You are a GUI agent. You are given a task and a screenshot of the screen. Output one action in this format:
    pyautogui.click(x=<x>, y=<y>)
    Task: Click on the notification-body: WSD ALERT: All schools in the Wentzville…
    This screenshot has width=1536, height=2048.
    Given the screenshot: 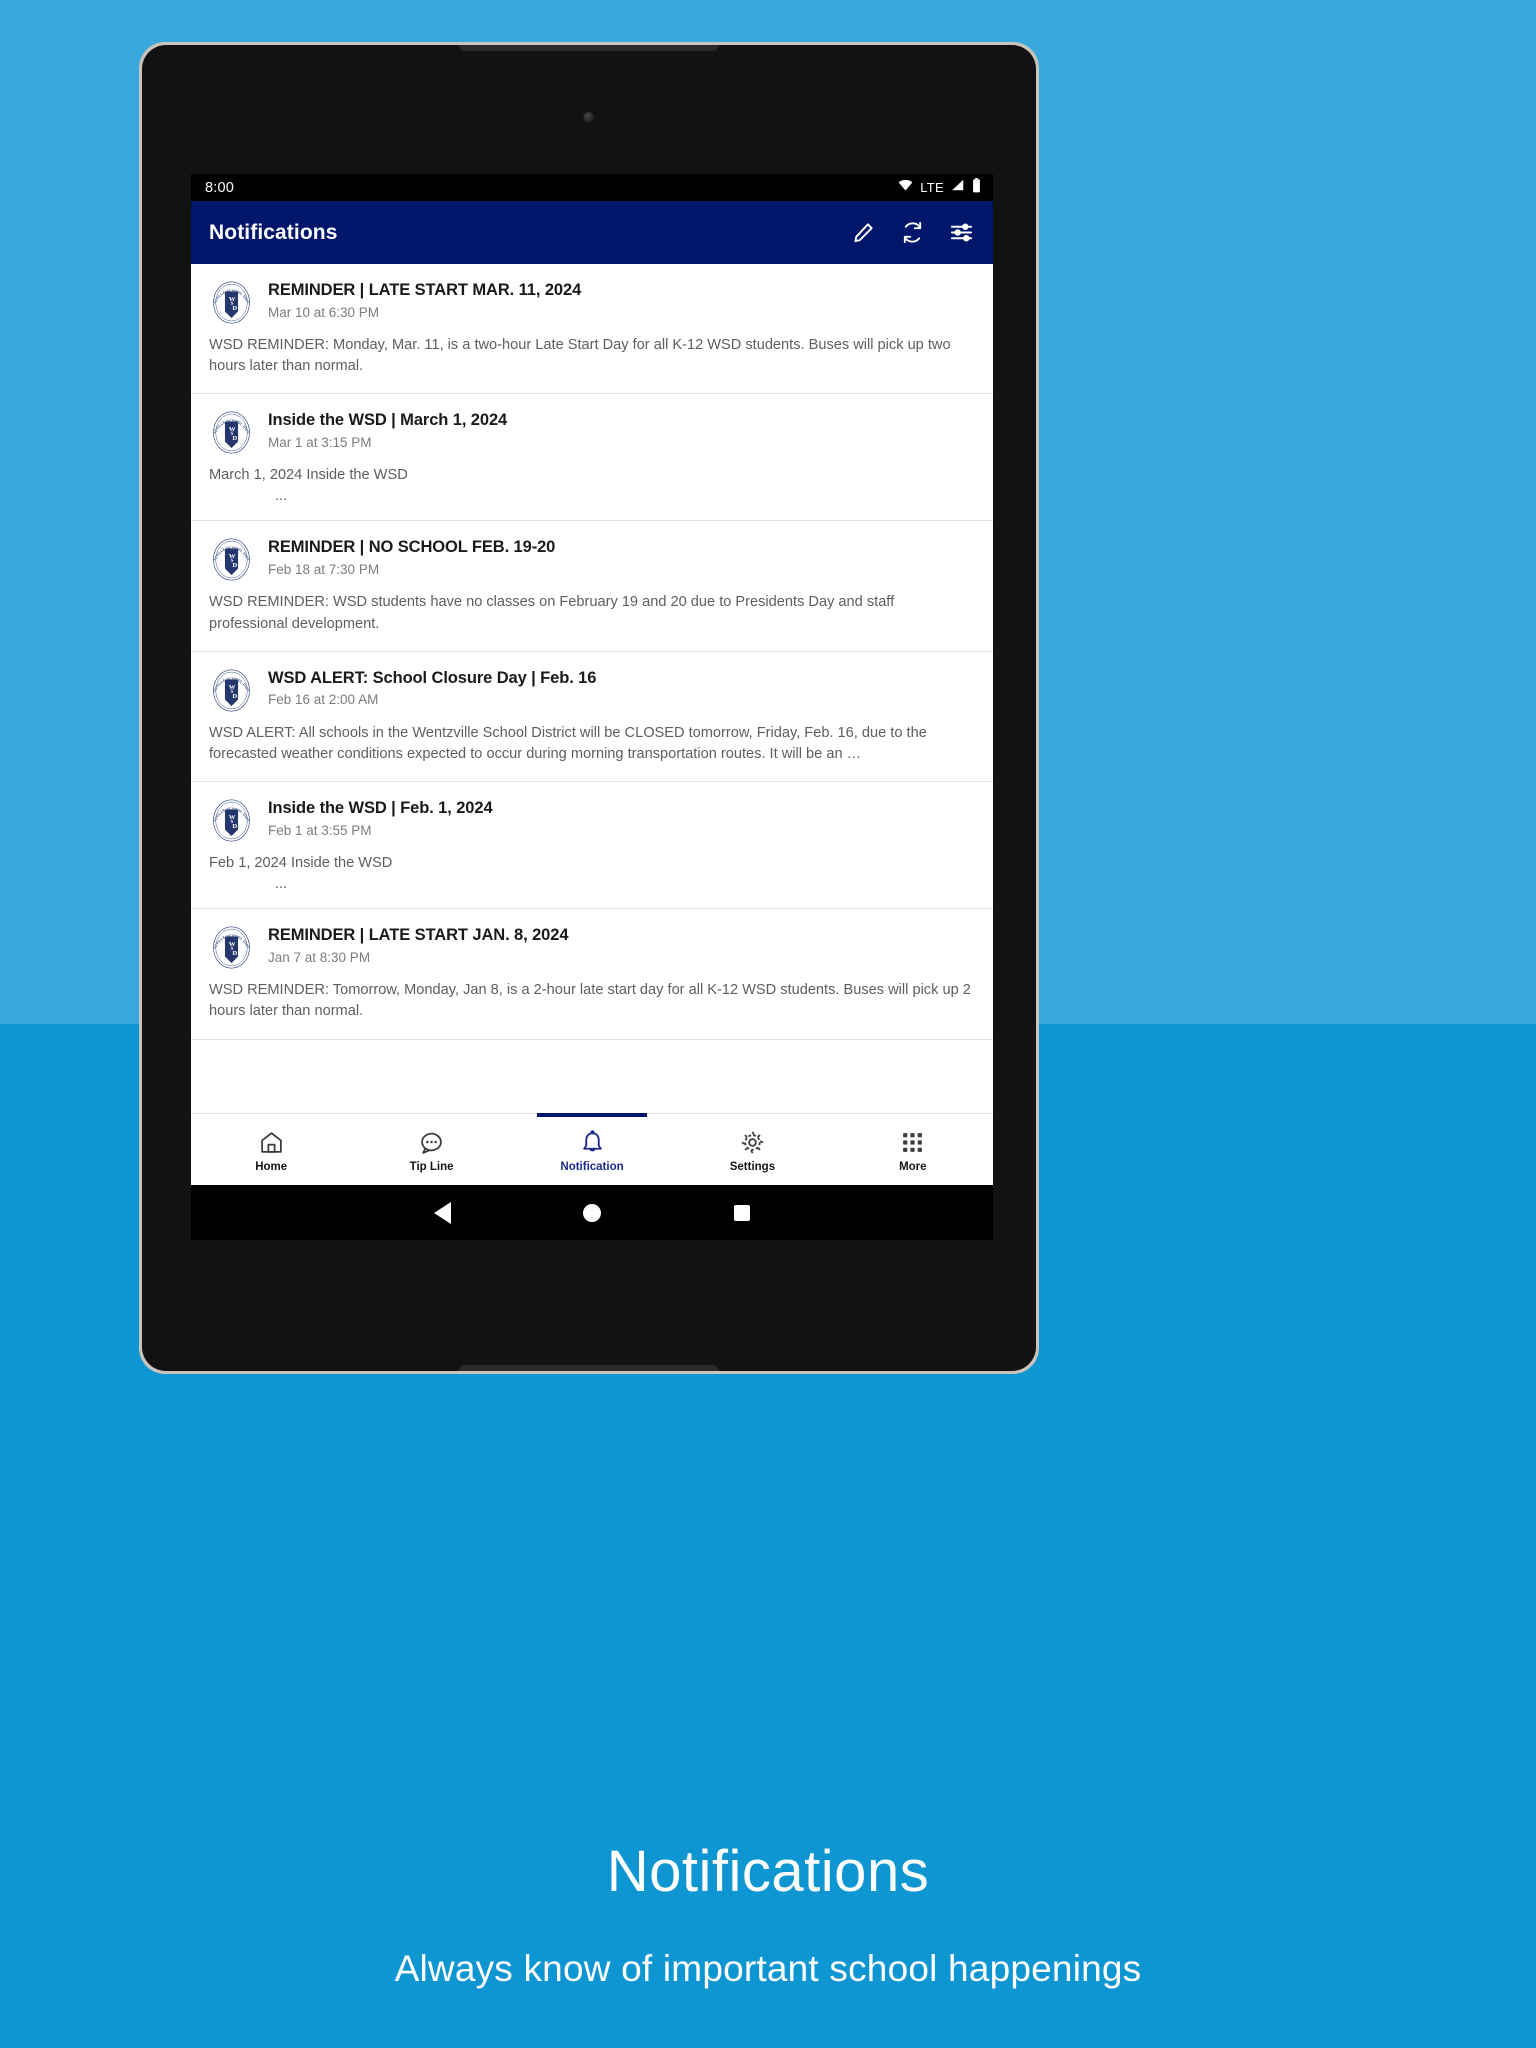 What is the action you would take?
    pyautogui.click(x=568, y=743)
    